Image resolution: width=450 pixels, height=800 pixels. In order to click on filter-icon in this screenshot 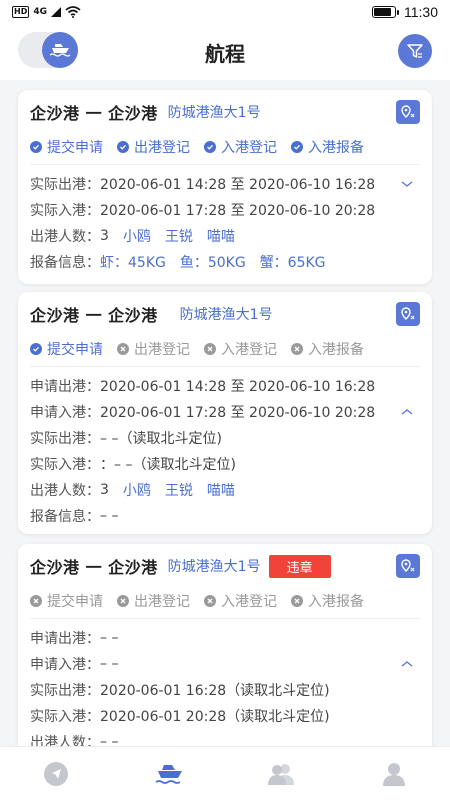, I will do `click(415, 51)`.